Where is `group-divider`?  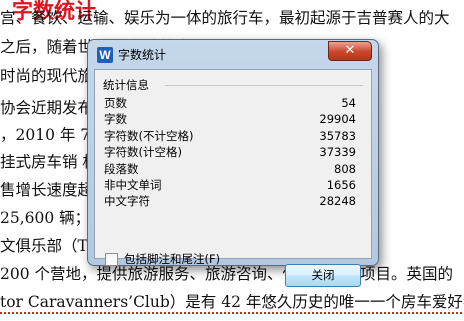 group-divider is located at coordinates (264, 85).